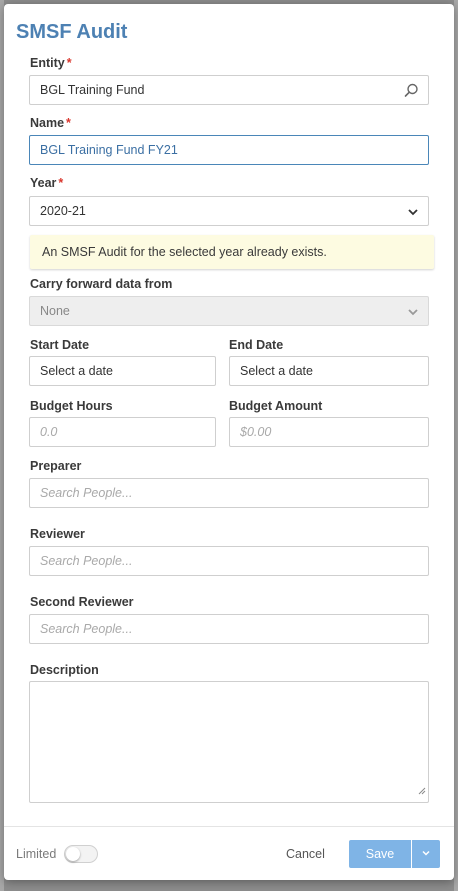 The image size is (458, 891). What do you see at coordinates (276, 406) in the screenshot?
I see `budget-amount-label: Budget Amount` at bounding box center [276, 406].